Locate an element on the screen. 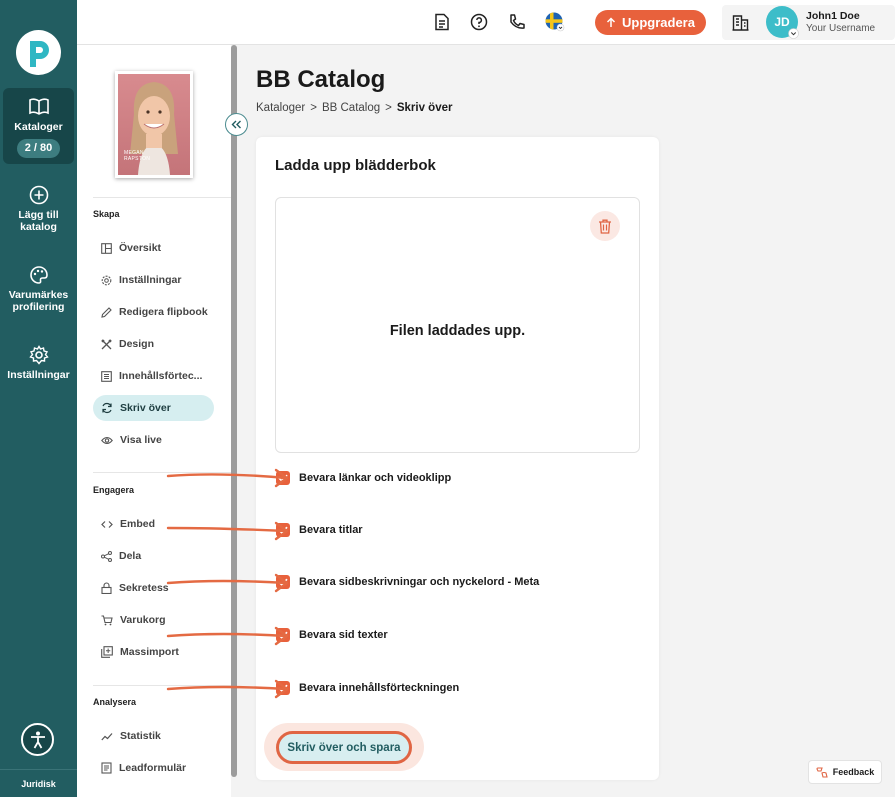 This screenshot has width=895, height=797. nav-item-overview: Översikt is located at coordinates (153, 248).